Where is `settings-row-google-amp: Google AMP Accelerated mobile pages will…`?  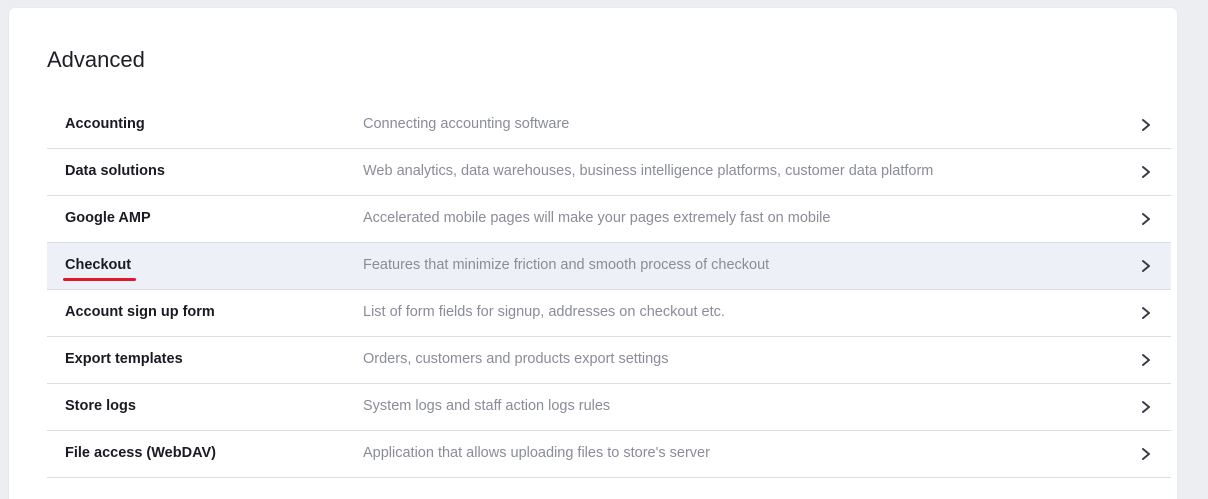 settings-row-google-amp: Google AMP Accelerated mobile pages will… is located at coordinates (609, 219).